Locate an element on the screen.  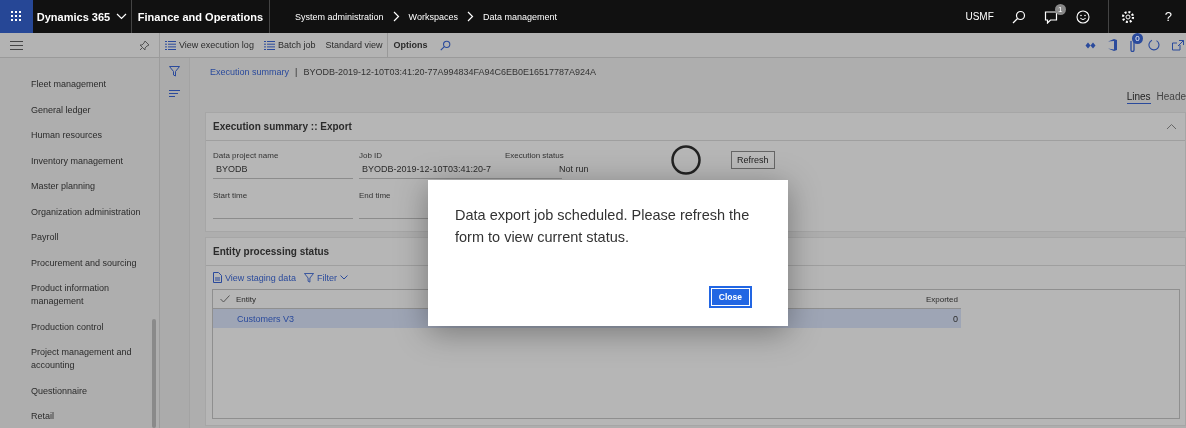
field-label: End time is located at coordinates (375, 195).